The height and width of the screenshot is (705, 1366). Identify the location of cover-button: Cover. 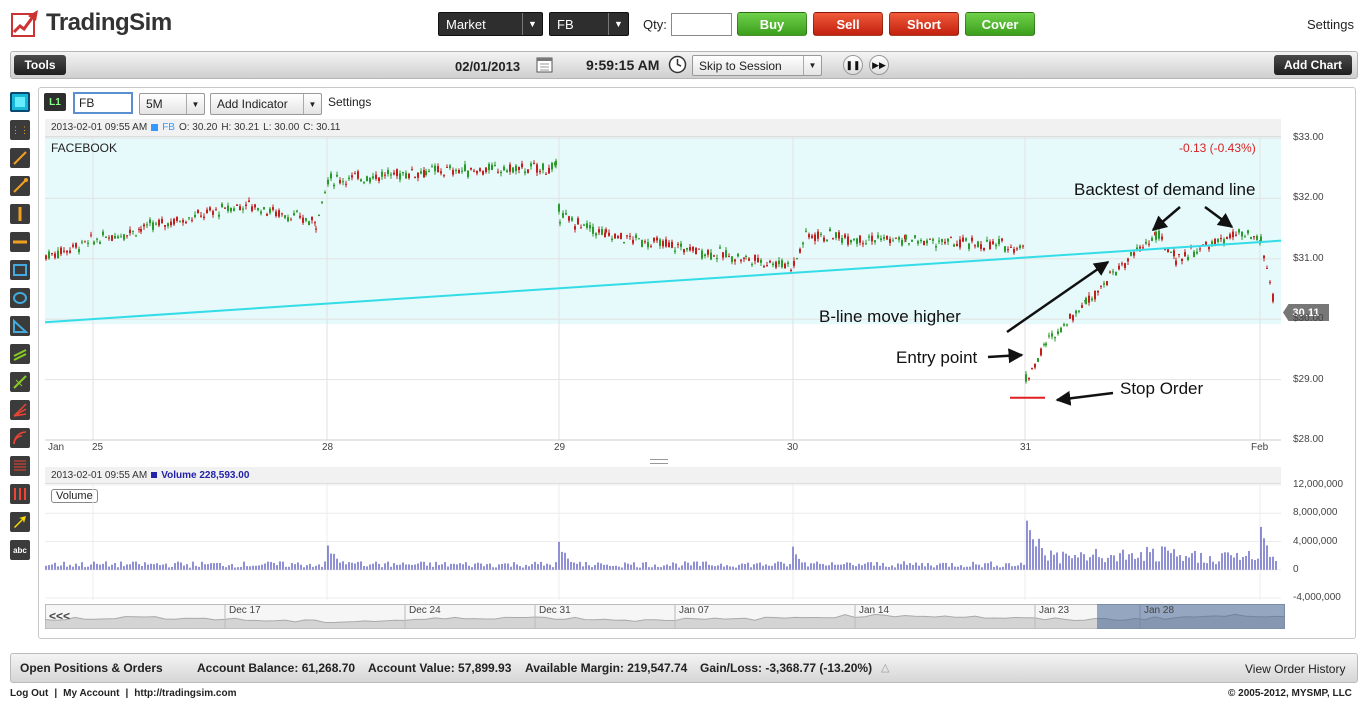
(1000, 24).